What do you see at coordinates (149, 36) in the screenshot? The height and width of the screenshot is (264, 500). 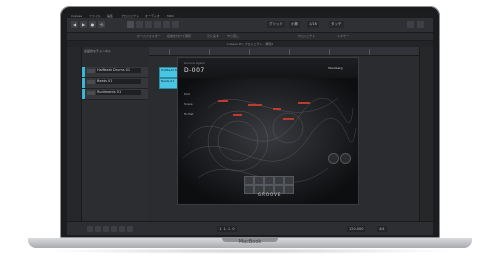 I see `subbar-label: ホームフォルダー` at bounding box center [149, 36].